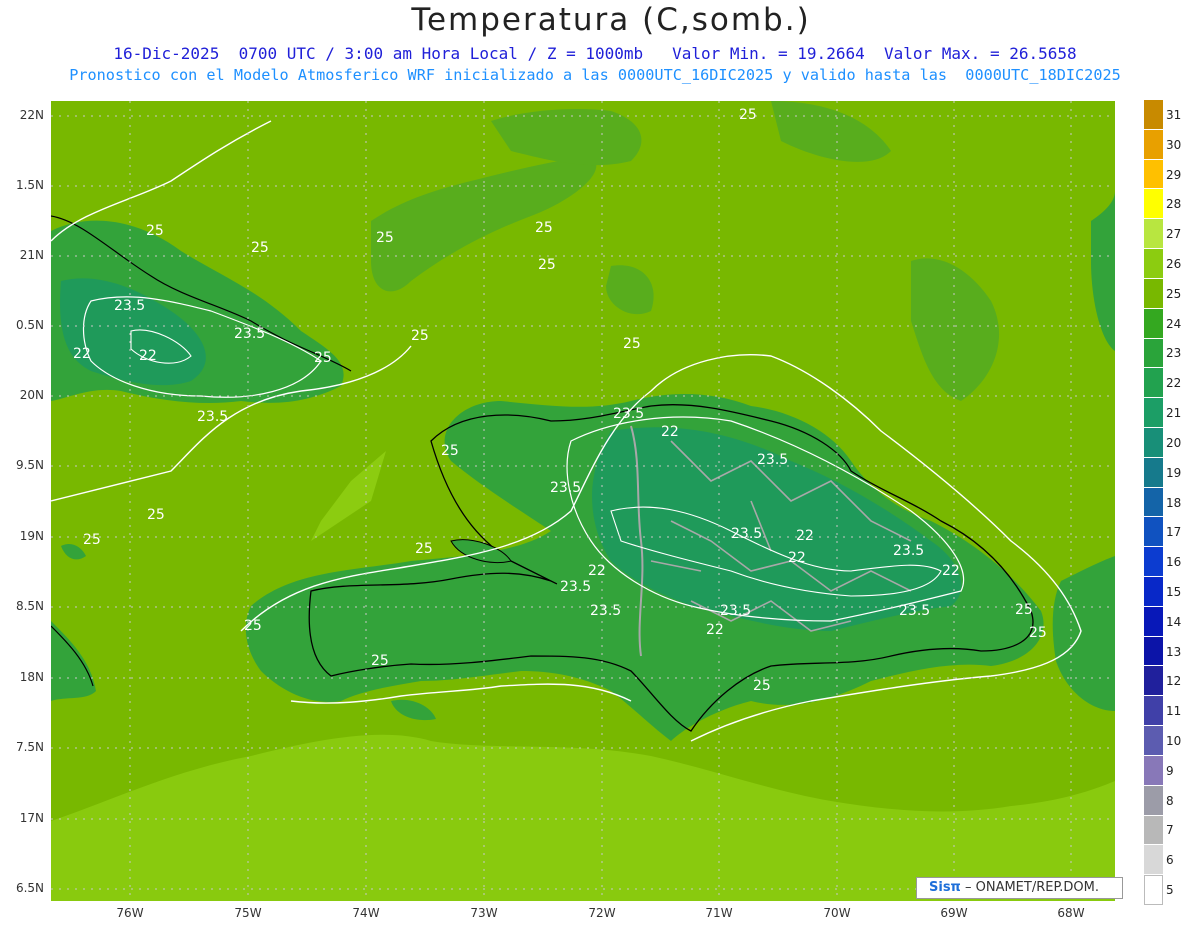  I want to click on latitude-label: 18N, so click(31, 677).